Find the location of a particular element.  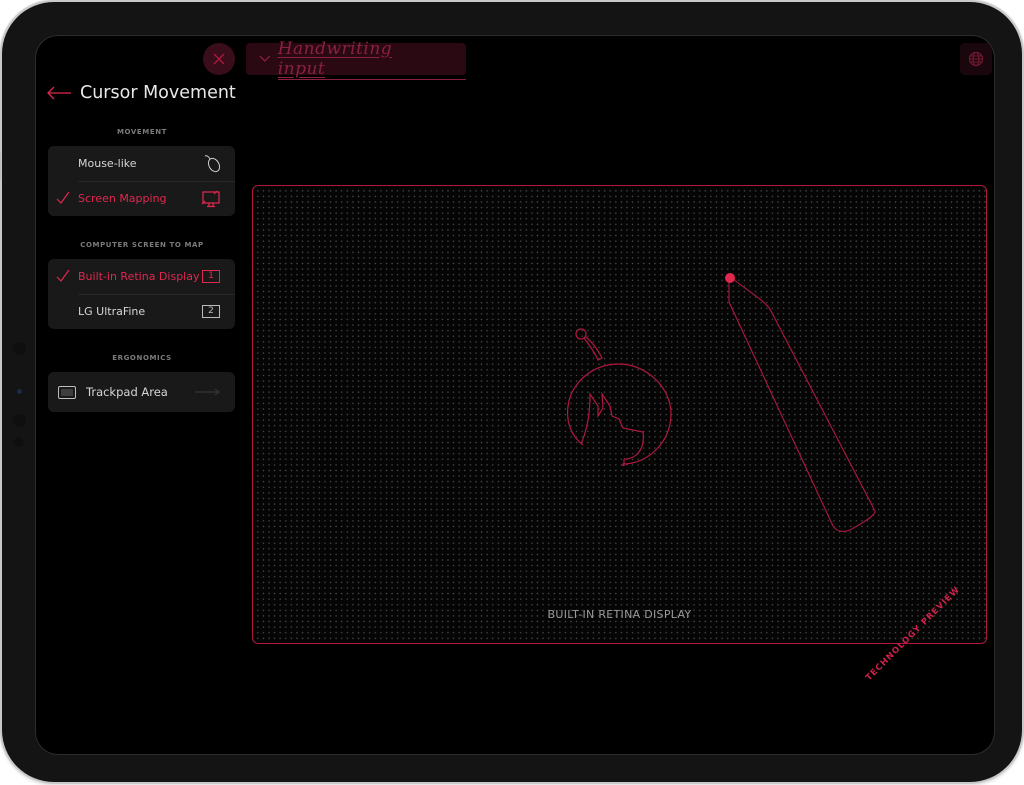

close-icon is located at coordinates (219, 59).